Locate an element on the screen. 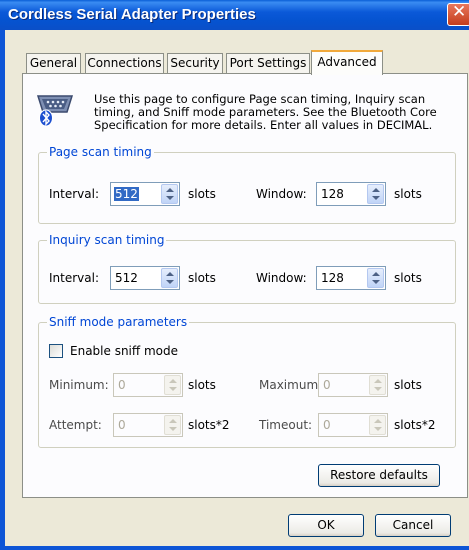  page-window-value: 128 is located at coordinates (332, 194).